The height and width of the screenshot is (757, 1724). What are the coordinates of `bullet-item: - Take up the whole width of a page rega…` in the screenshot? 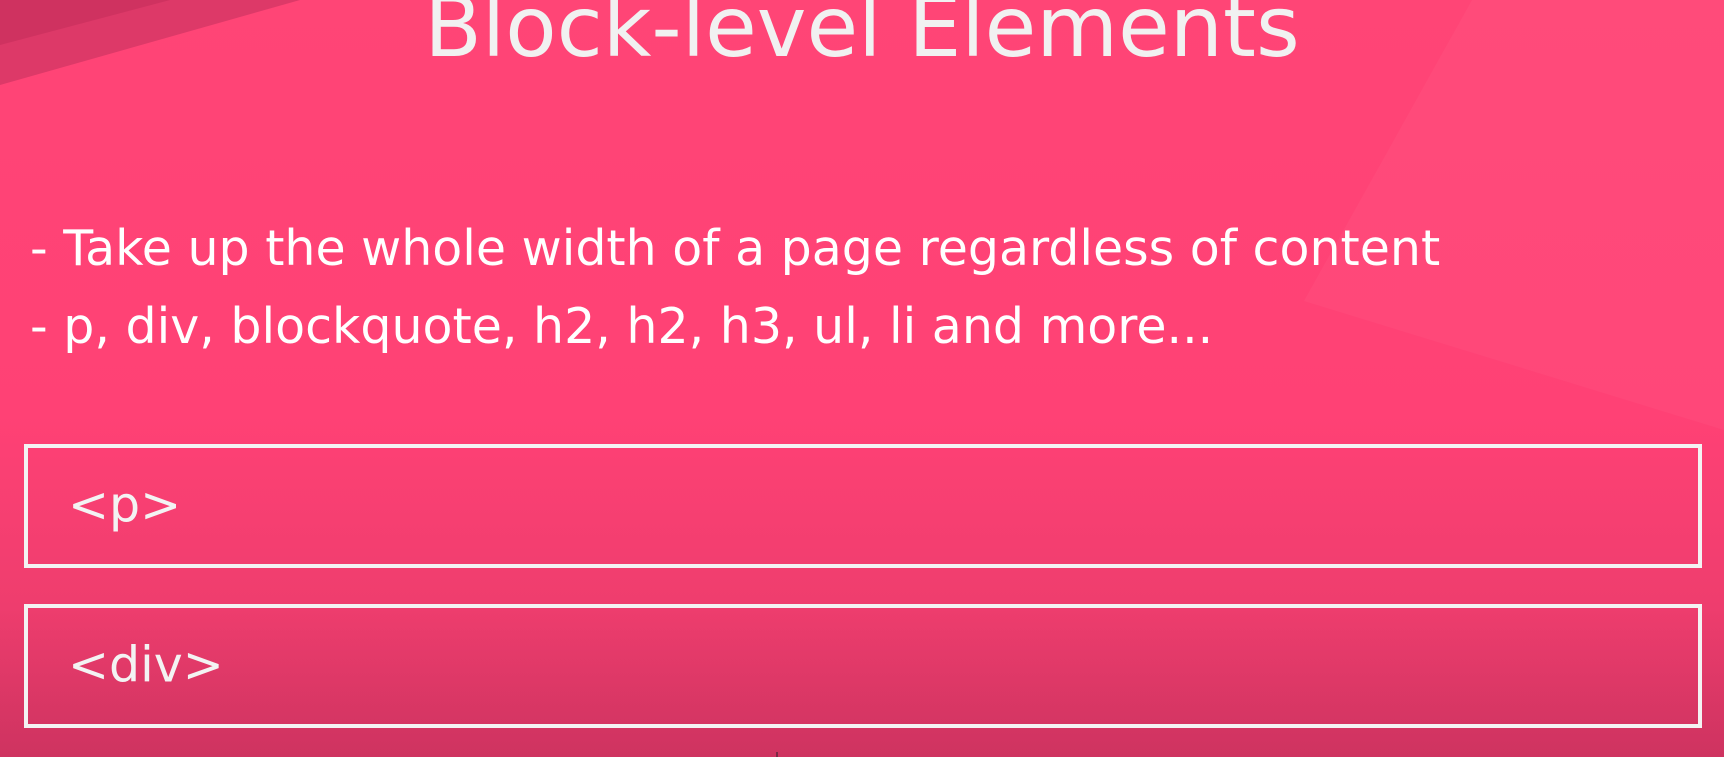 It's located at (735, 248).